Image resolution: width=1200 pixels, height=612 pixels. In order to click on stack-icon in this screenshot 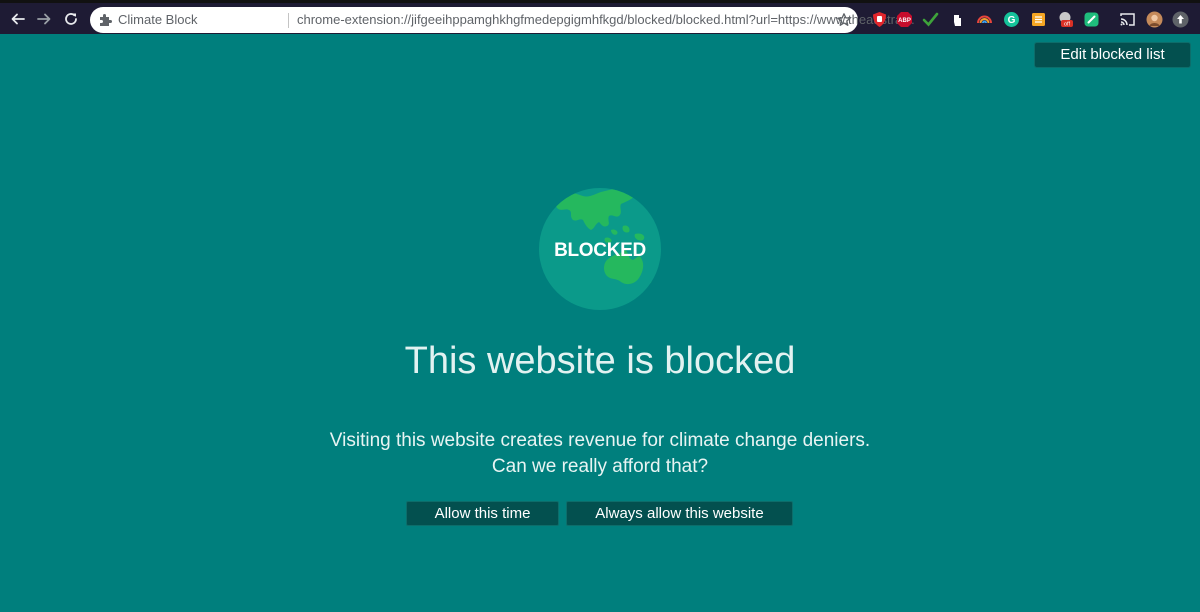, I will do `click(1038, 19)`.